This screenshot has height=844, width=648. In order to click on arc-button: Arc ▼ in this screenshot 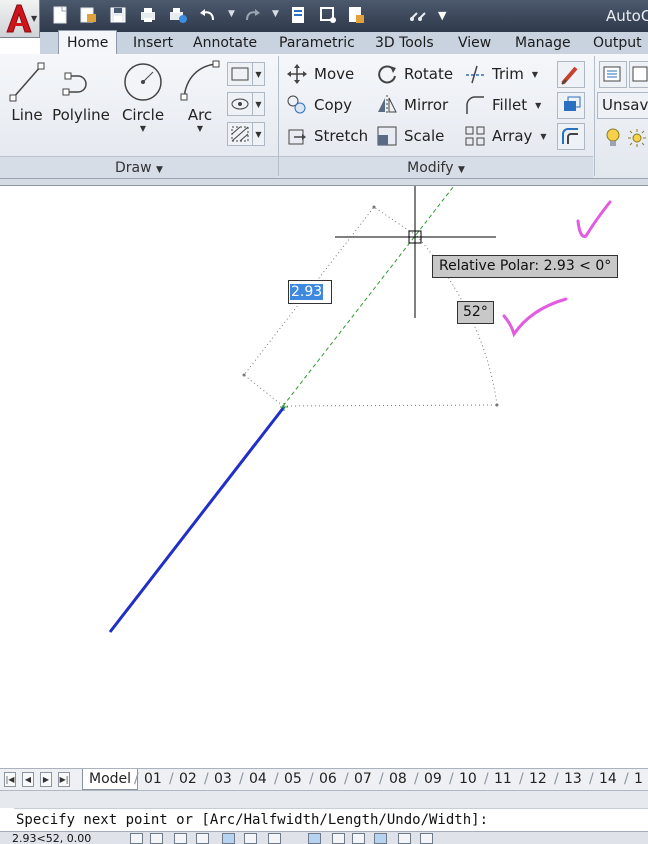, I will do `click(200, 103)`.